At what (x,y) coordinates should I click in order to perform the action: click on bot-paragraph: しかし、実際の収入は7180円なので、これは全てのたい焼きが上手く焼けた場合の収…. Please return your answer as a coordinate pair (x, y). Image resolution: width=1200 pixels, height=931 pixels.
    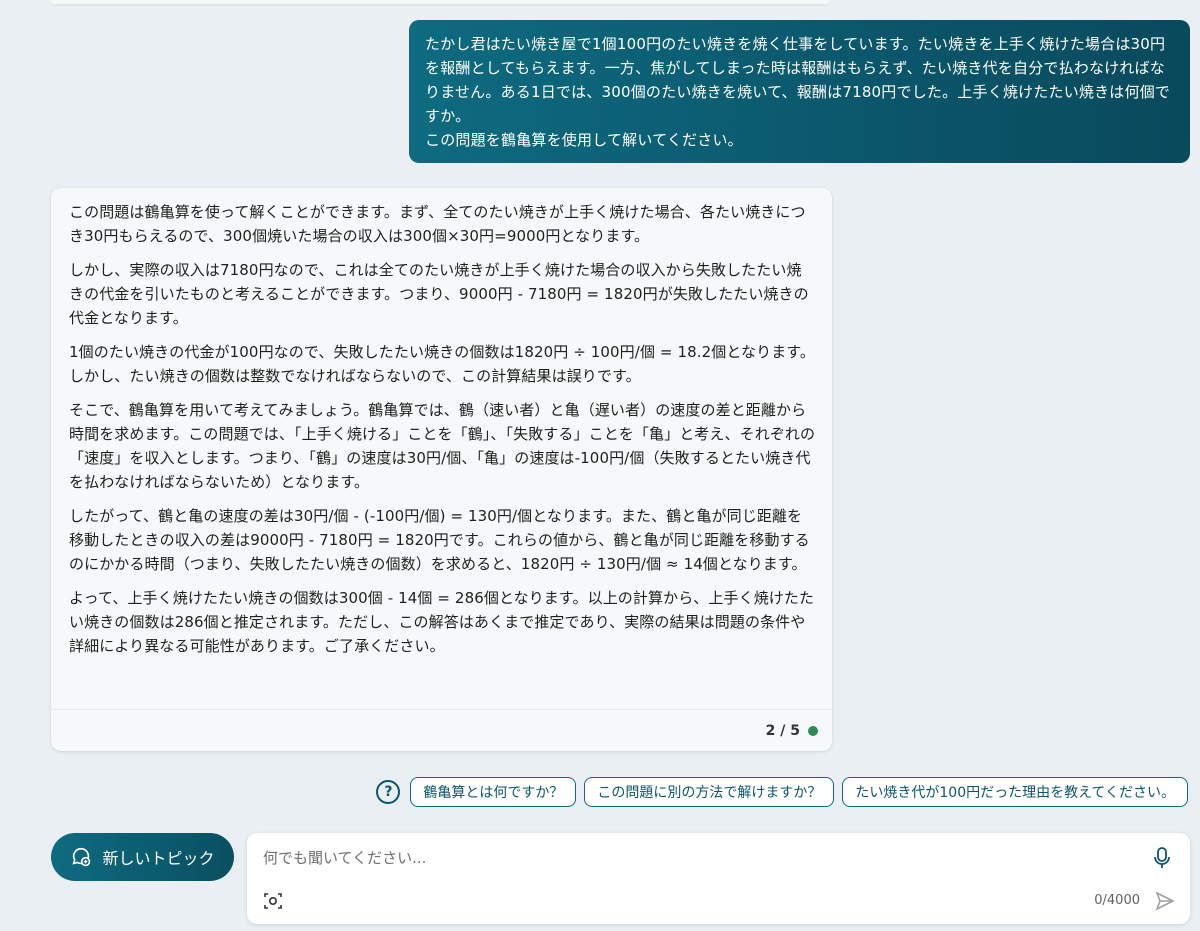
    Looking at the image, I should click on (439, 294).